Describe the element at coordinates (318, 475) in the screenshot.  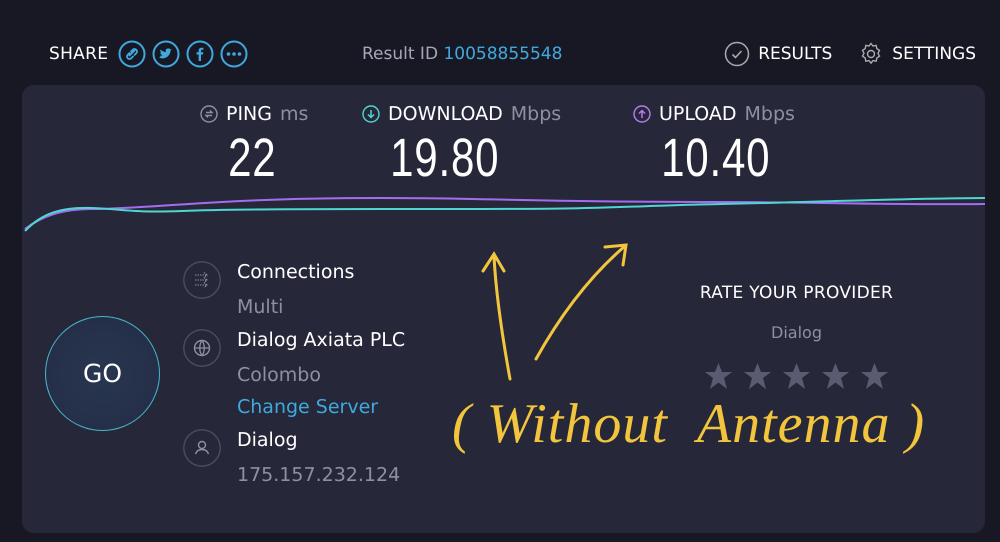
I see `info-subtitle: 175.157.232.124` at that location.